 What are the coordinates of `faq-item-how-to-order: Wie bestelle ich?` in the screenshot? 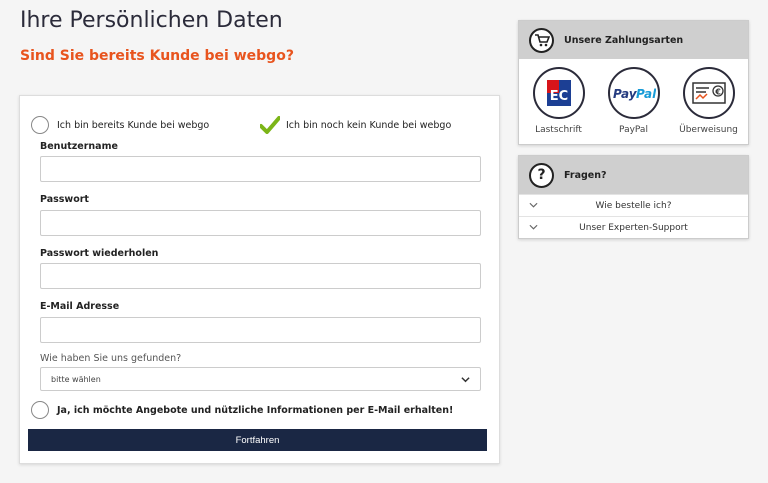 It's located at (633, 205).